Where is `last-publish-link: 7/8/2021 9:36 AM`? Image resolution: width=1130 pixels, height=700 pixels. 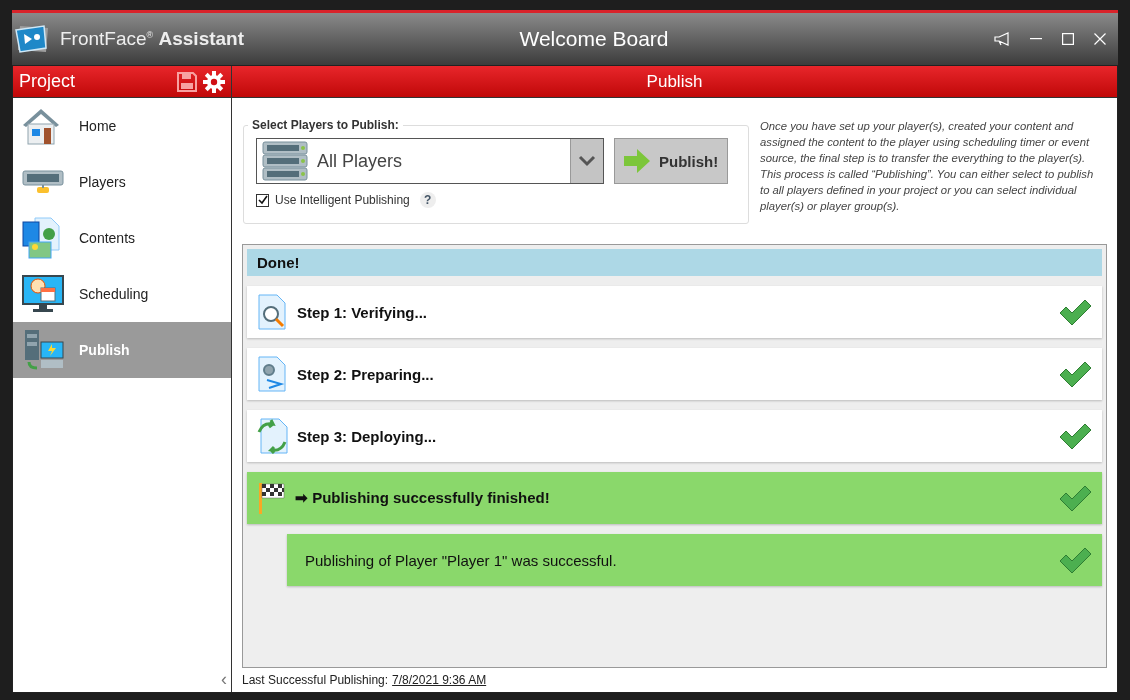 last-publish-link: 7/8/2021 9:36 AM is located at coordinates (439, 680).